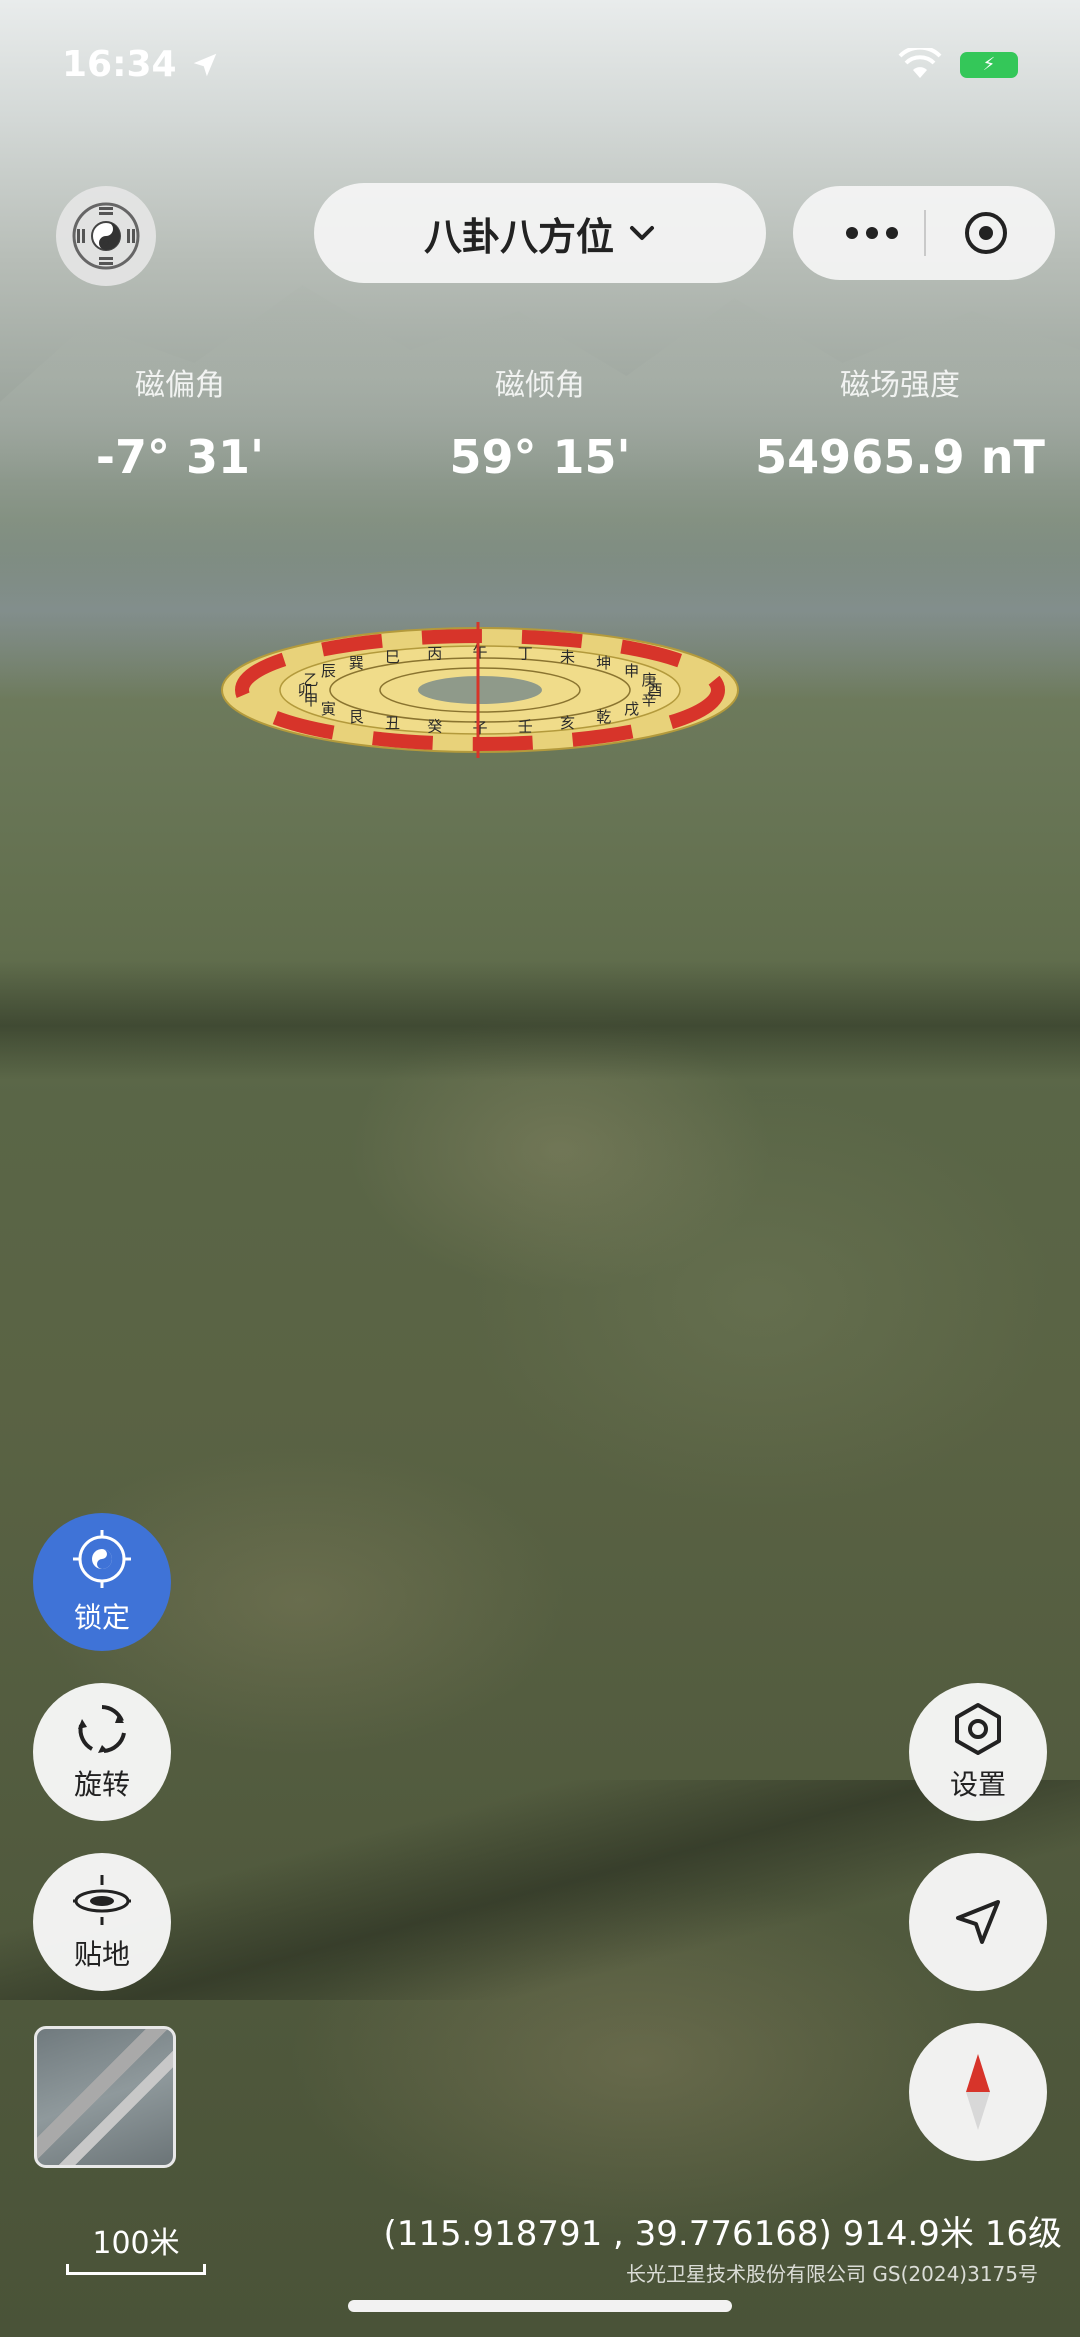 The height and width of the screenshot is (2337, 1080). I want to click on plate-char: 乾, so click(603, 717).